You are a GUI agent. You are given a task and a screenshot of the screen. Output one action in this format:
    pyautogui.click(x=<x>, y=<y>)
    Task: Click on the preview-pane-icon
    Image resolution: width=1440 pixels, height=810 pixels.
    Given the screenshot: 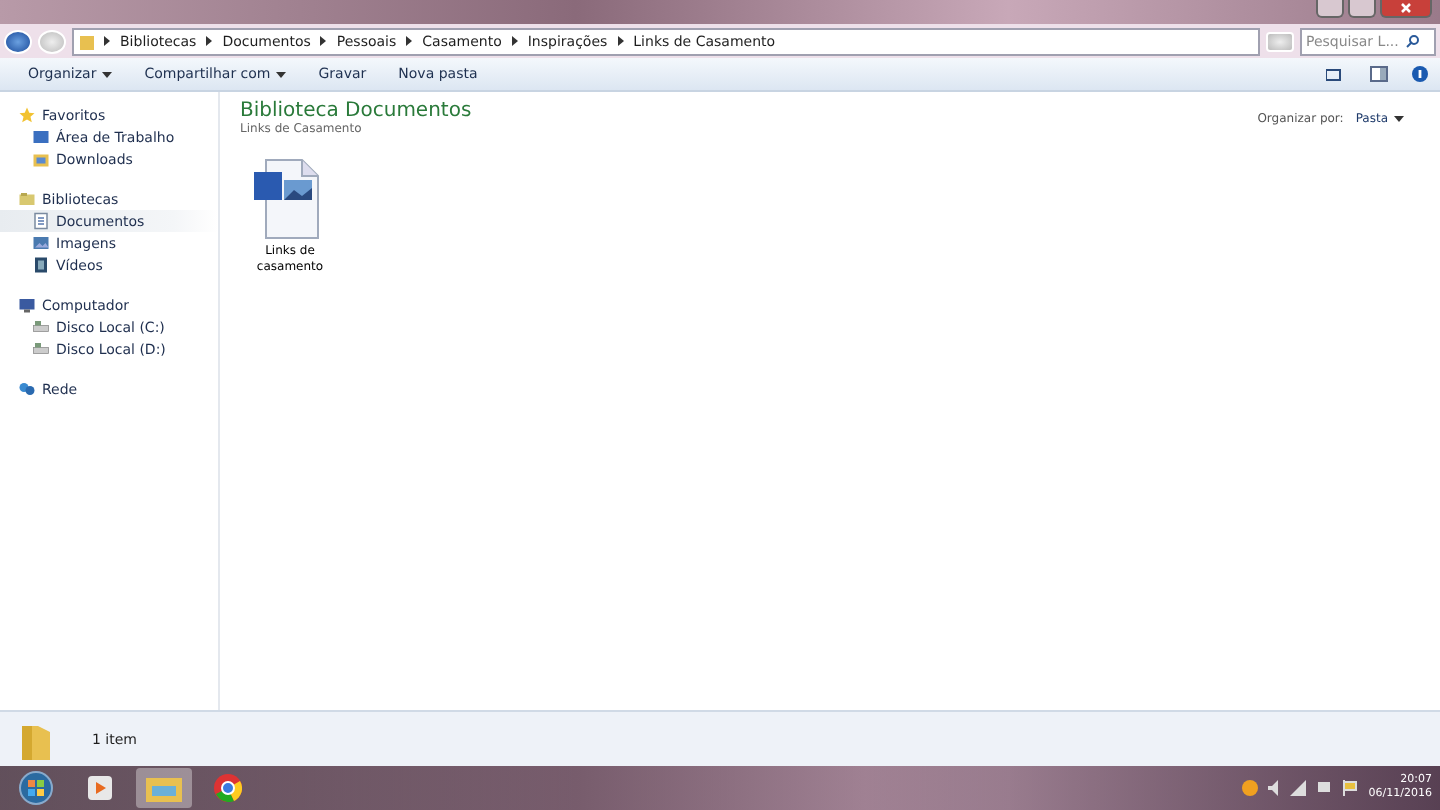 What is the action you would take?
    pyautogui.click(x=1379, y=74)
    